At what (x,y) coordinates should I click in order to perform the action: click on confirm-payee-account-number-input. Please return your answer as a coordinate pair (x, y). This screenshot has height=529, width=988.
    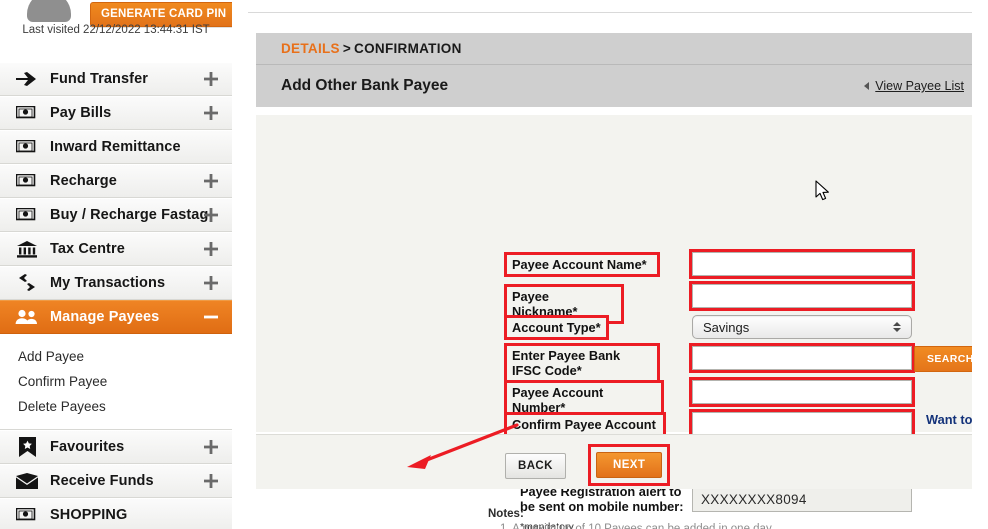
    Looking at the image, I should click on (802, 424).